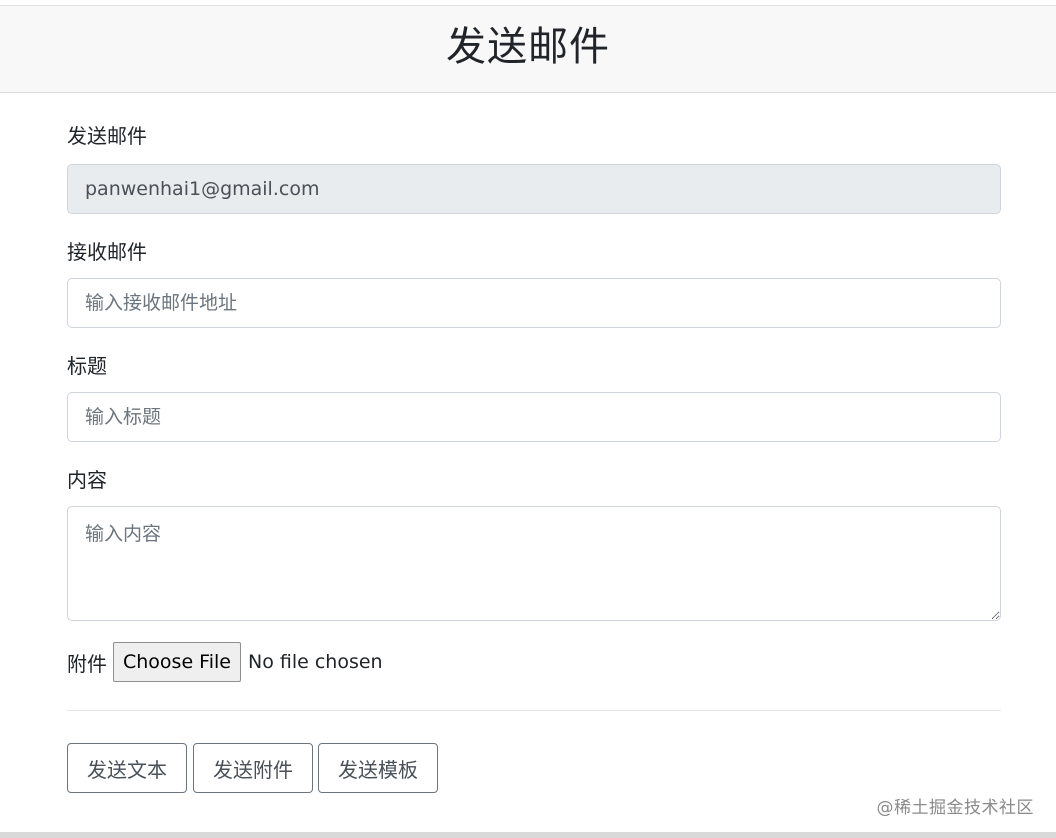 This screenshot has width=1056, height=838. Describe the element at coordinates (87, 480) in the screenshot. I see `content-label: 内容` at that location.